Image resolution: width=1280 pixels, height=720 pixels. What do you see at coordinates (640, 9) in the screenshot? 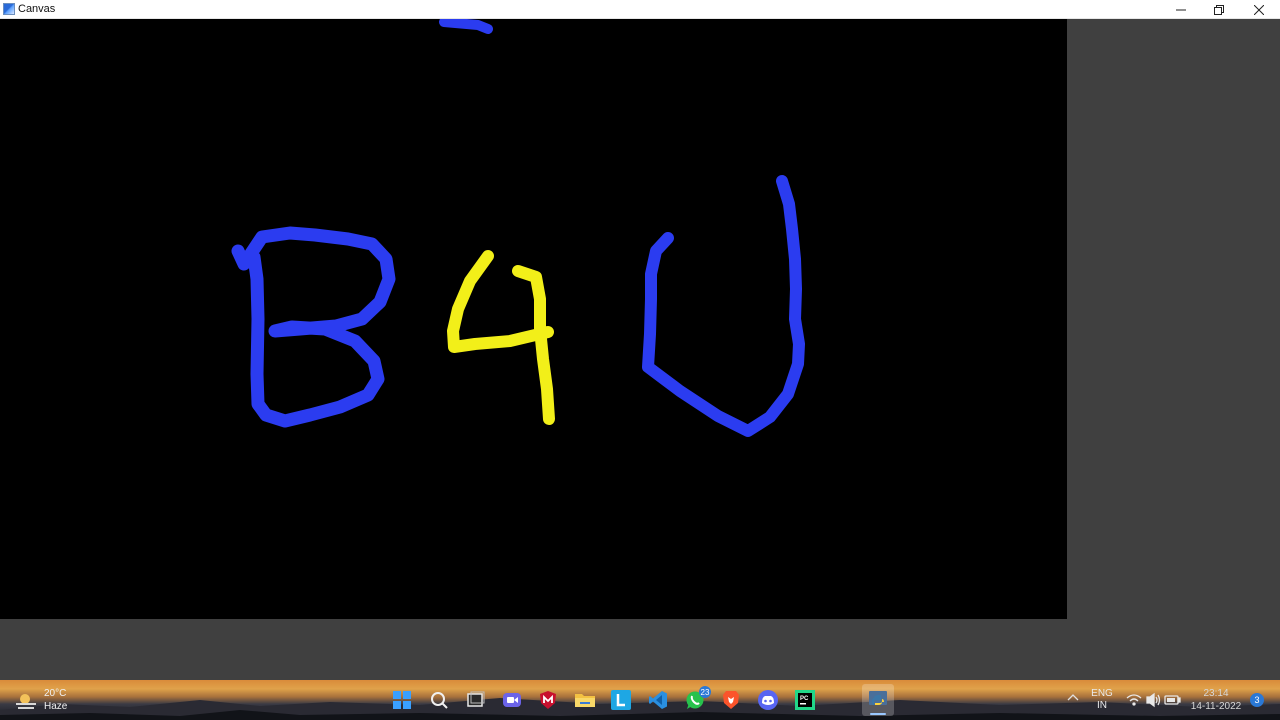
I see `window-titlebar: Canvas` at bounding box center [640, 9].